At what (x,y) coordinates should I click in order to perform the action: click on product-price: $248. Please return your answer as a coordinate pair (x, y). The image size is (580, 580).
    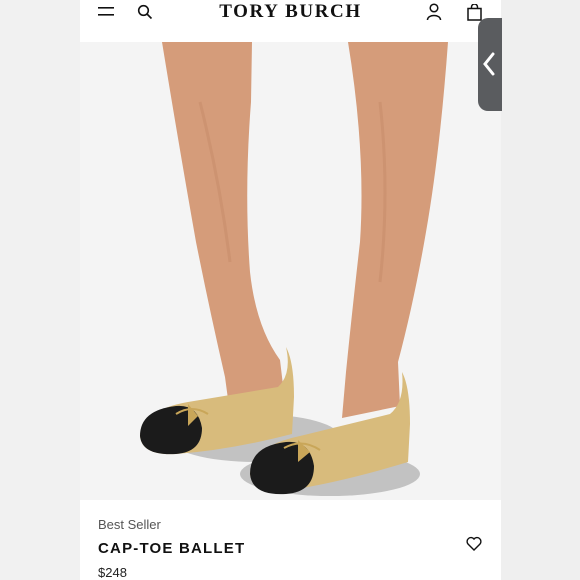
    Looking at the image, I should click on (112, 572).